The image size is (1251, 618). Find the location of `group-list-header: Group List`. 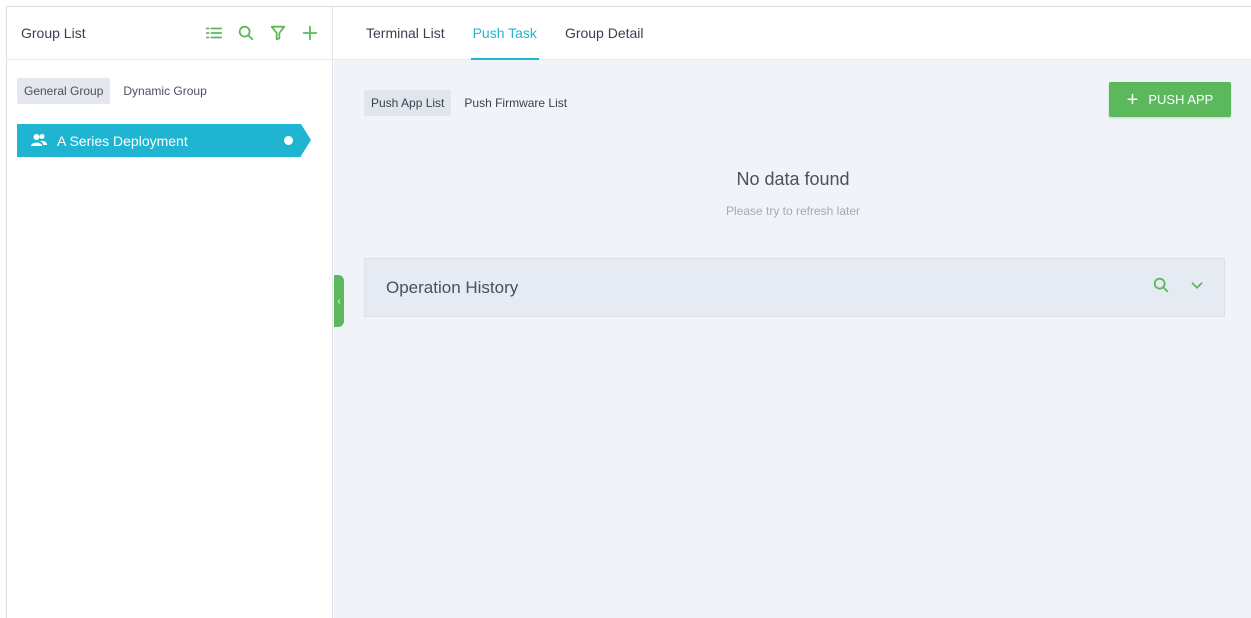

group-list-header: Group List is located at coordinates (169, 33).